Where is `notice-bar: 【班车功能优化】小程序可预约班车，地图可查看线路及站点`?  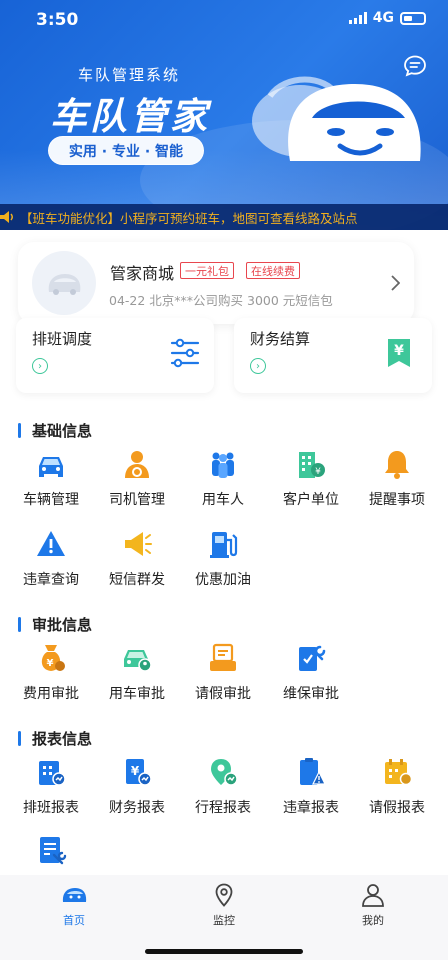
notice-bar: 【班车功能优化】小程序可预约班车，地图可查看线路及站点 is located at coordinates (224, 217).